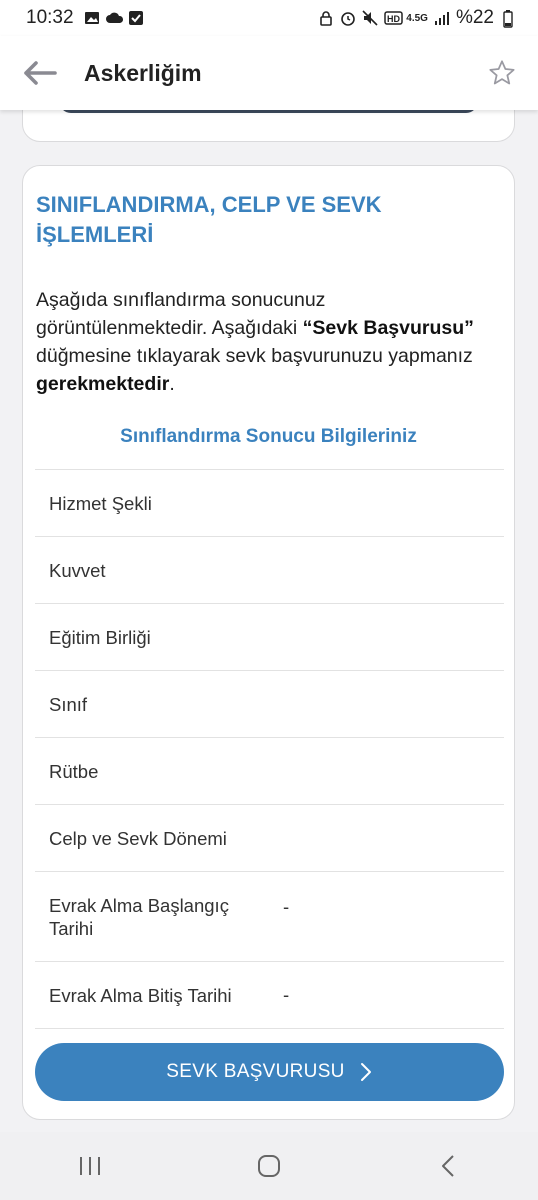 This screenshot has height=1200, width=538. I want to click on sevk-button-label: SEVK BAŞVURUSU, so click(255, 1071).